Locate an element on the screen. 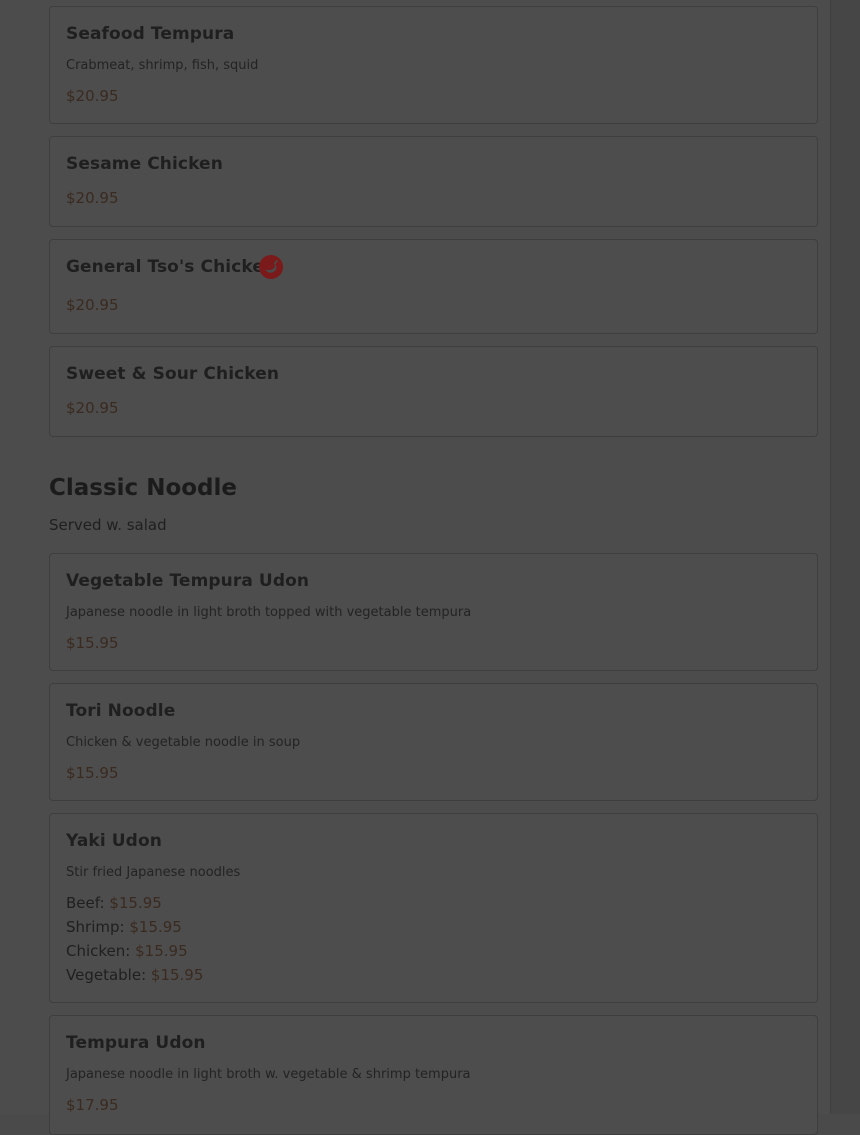  page-side-gutter is located at coordinates (845, 557).